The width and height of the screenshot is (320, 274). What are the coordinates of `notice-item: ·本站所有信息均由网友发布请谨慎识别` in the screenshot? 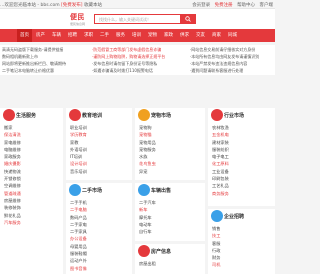 It's located at (224, 57).